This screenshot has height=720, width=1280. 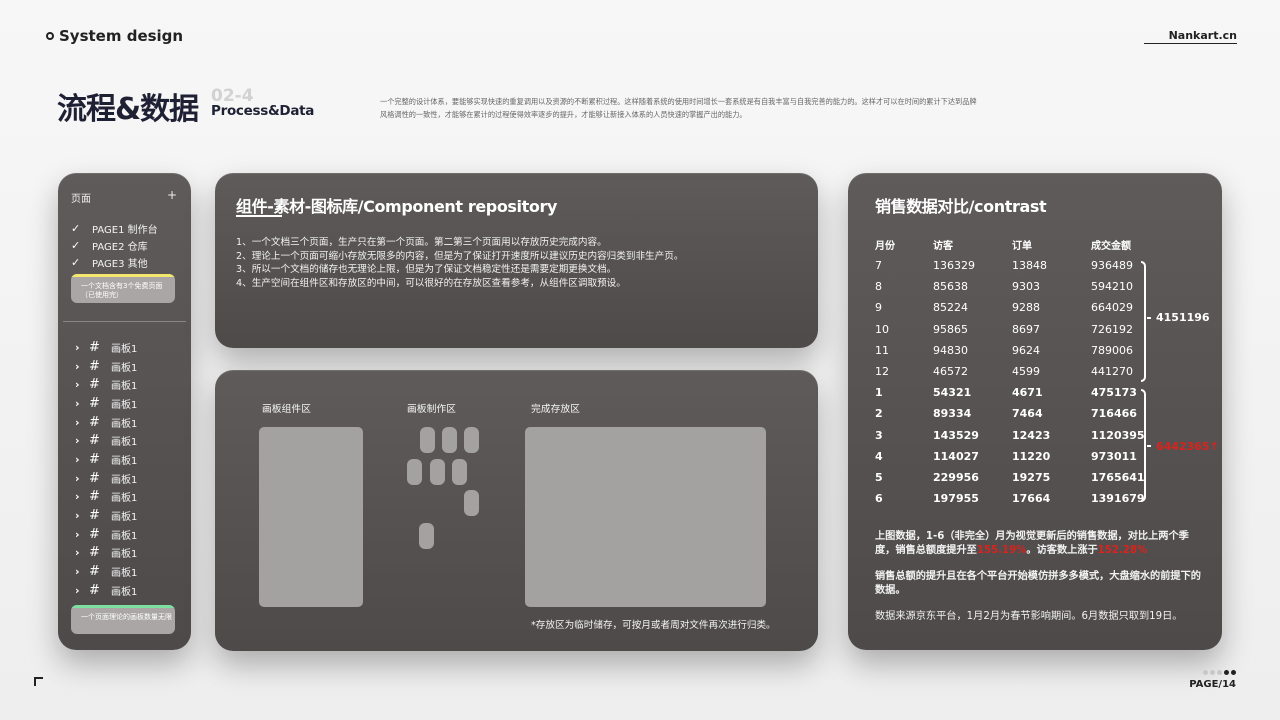 What do you see at coordinates (879, 414) in the screenshot?
I see `table-cell: 2` at bounding box center [879, 414].